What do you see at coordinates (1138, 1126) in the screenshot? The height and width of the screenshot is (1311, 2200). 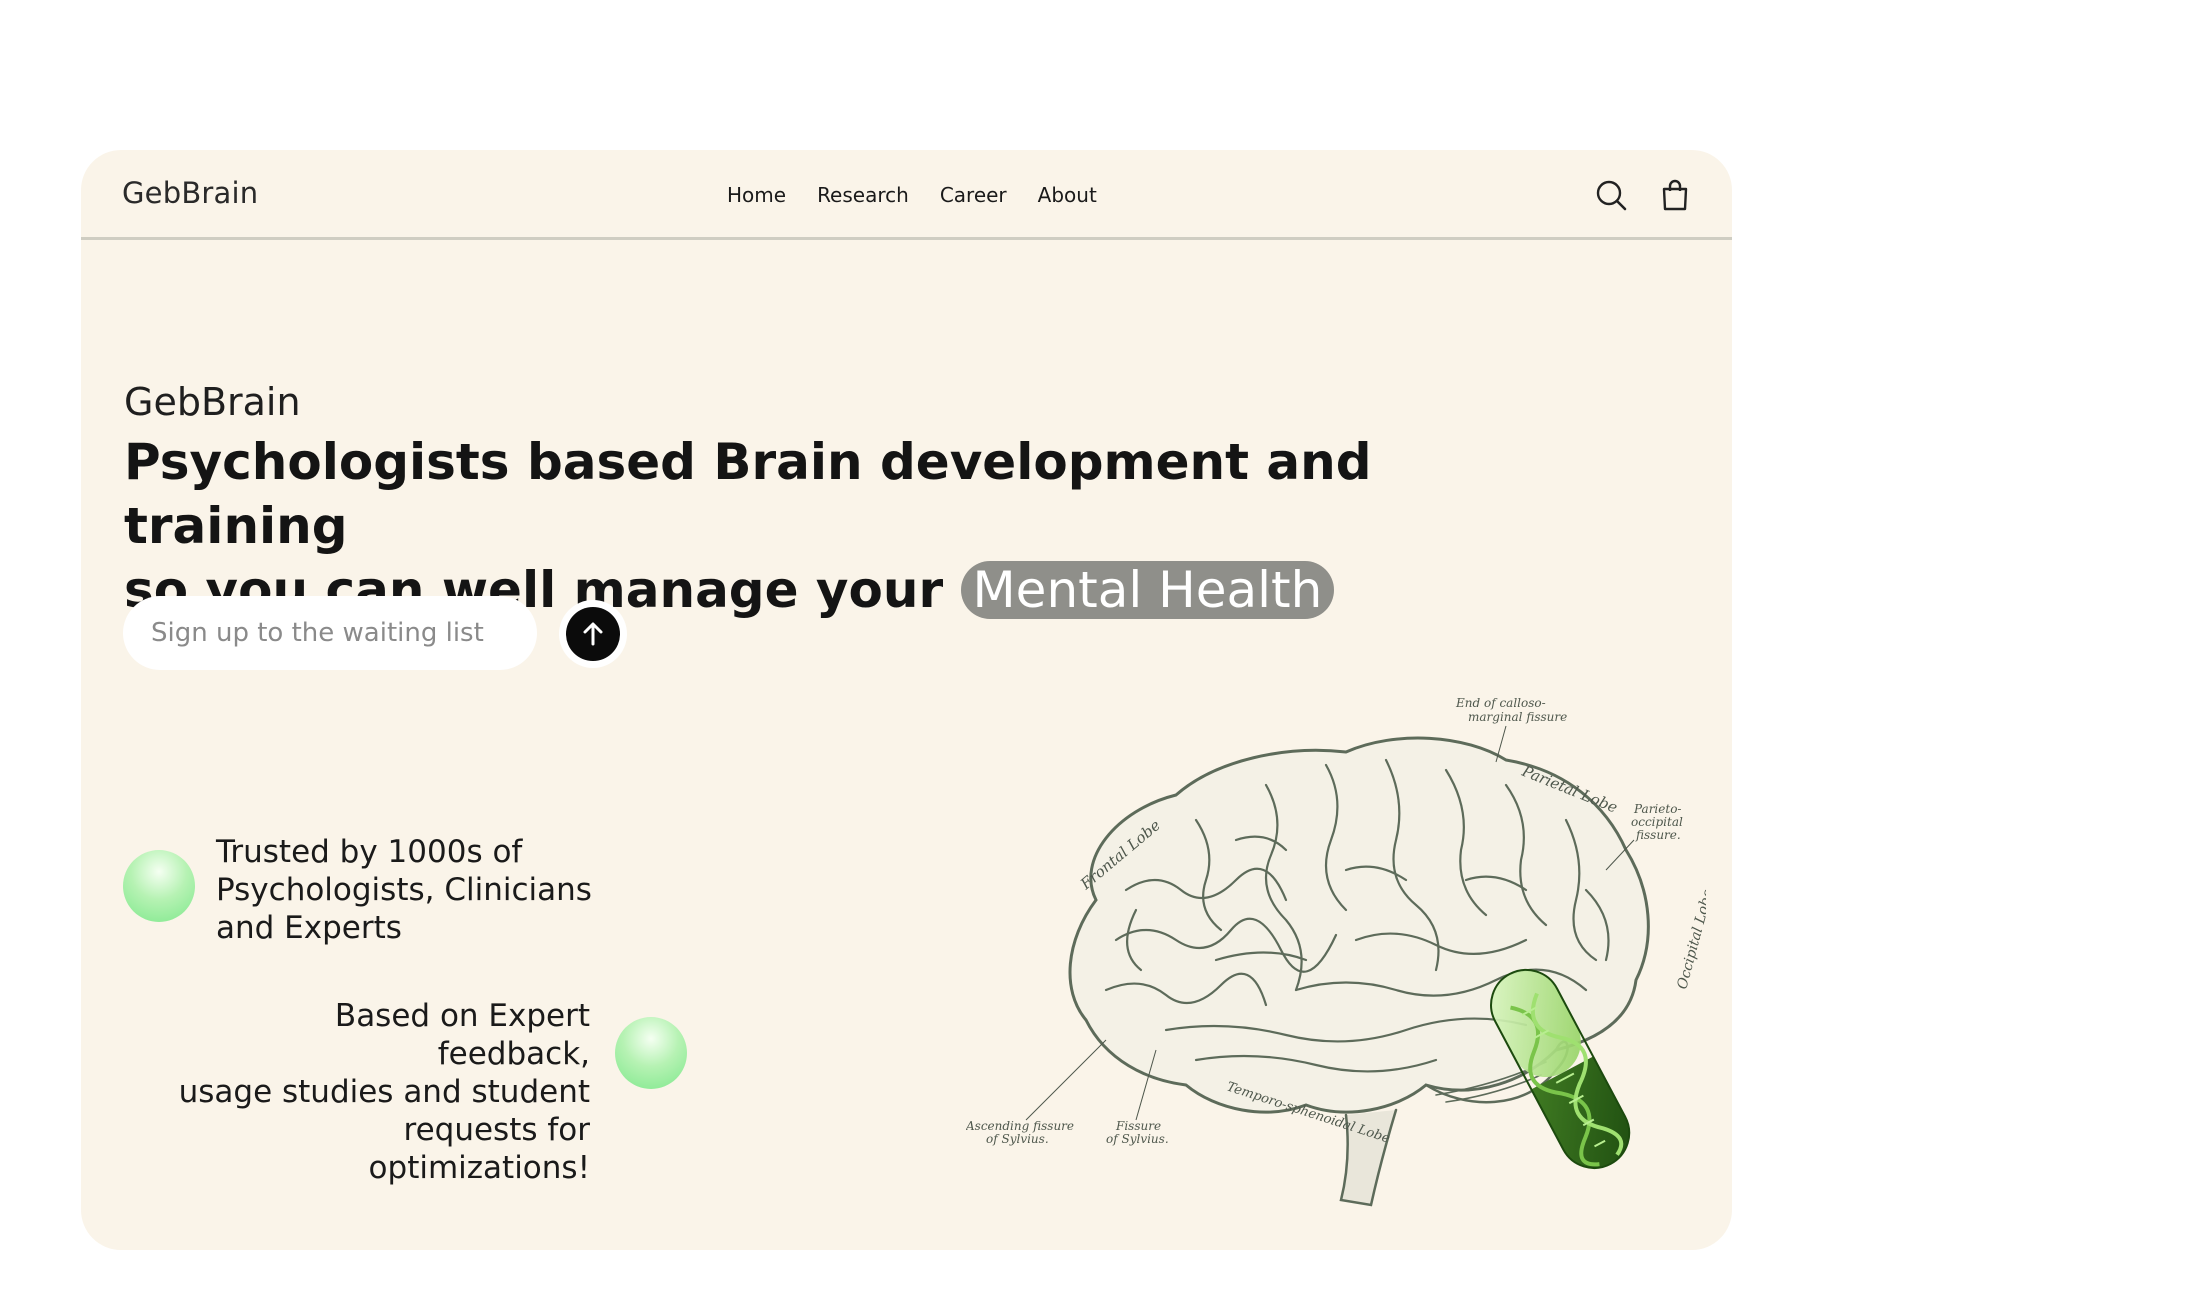 I see `label-fissure-1: Fissure` at bounding box center [1138, 1126].